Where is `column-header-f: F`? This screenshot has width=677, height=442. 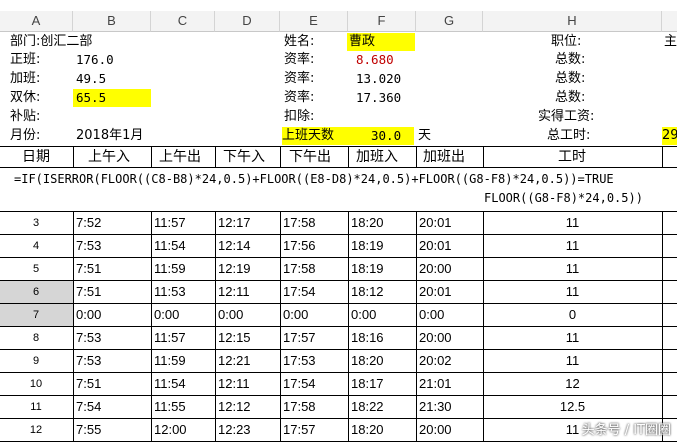
column-header-f: F is located at coordinates (382, 21).